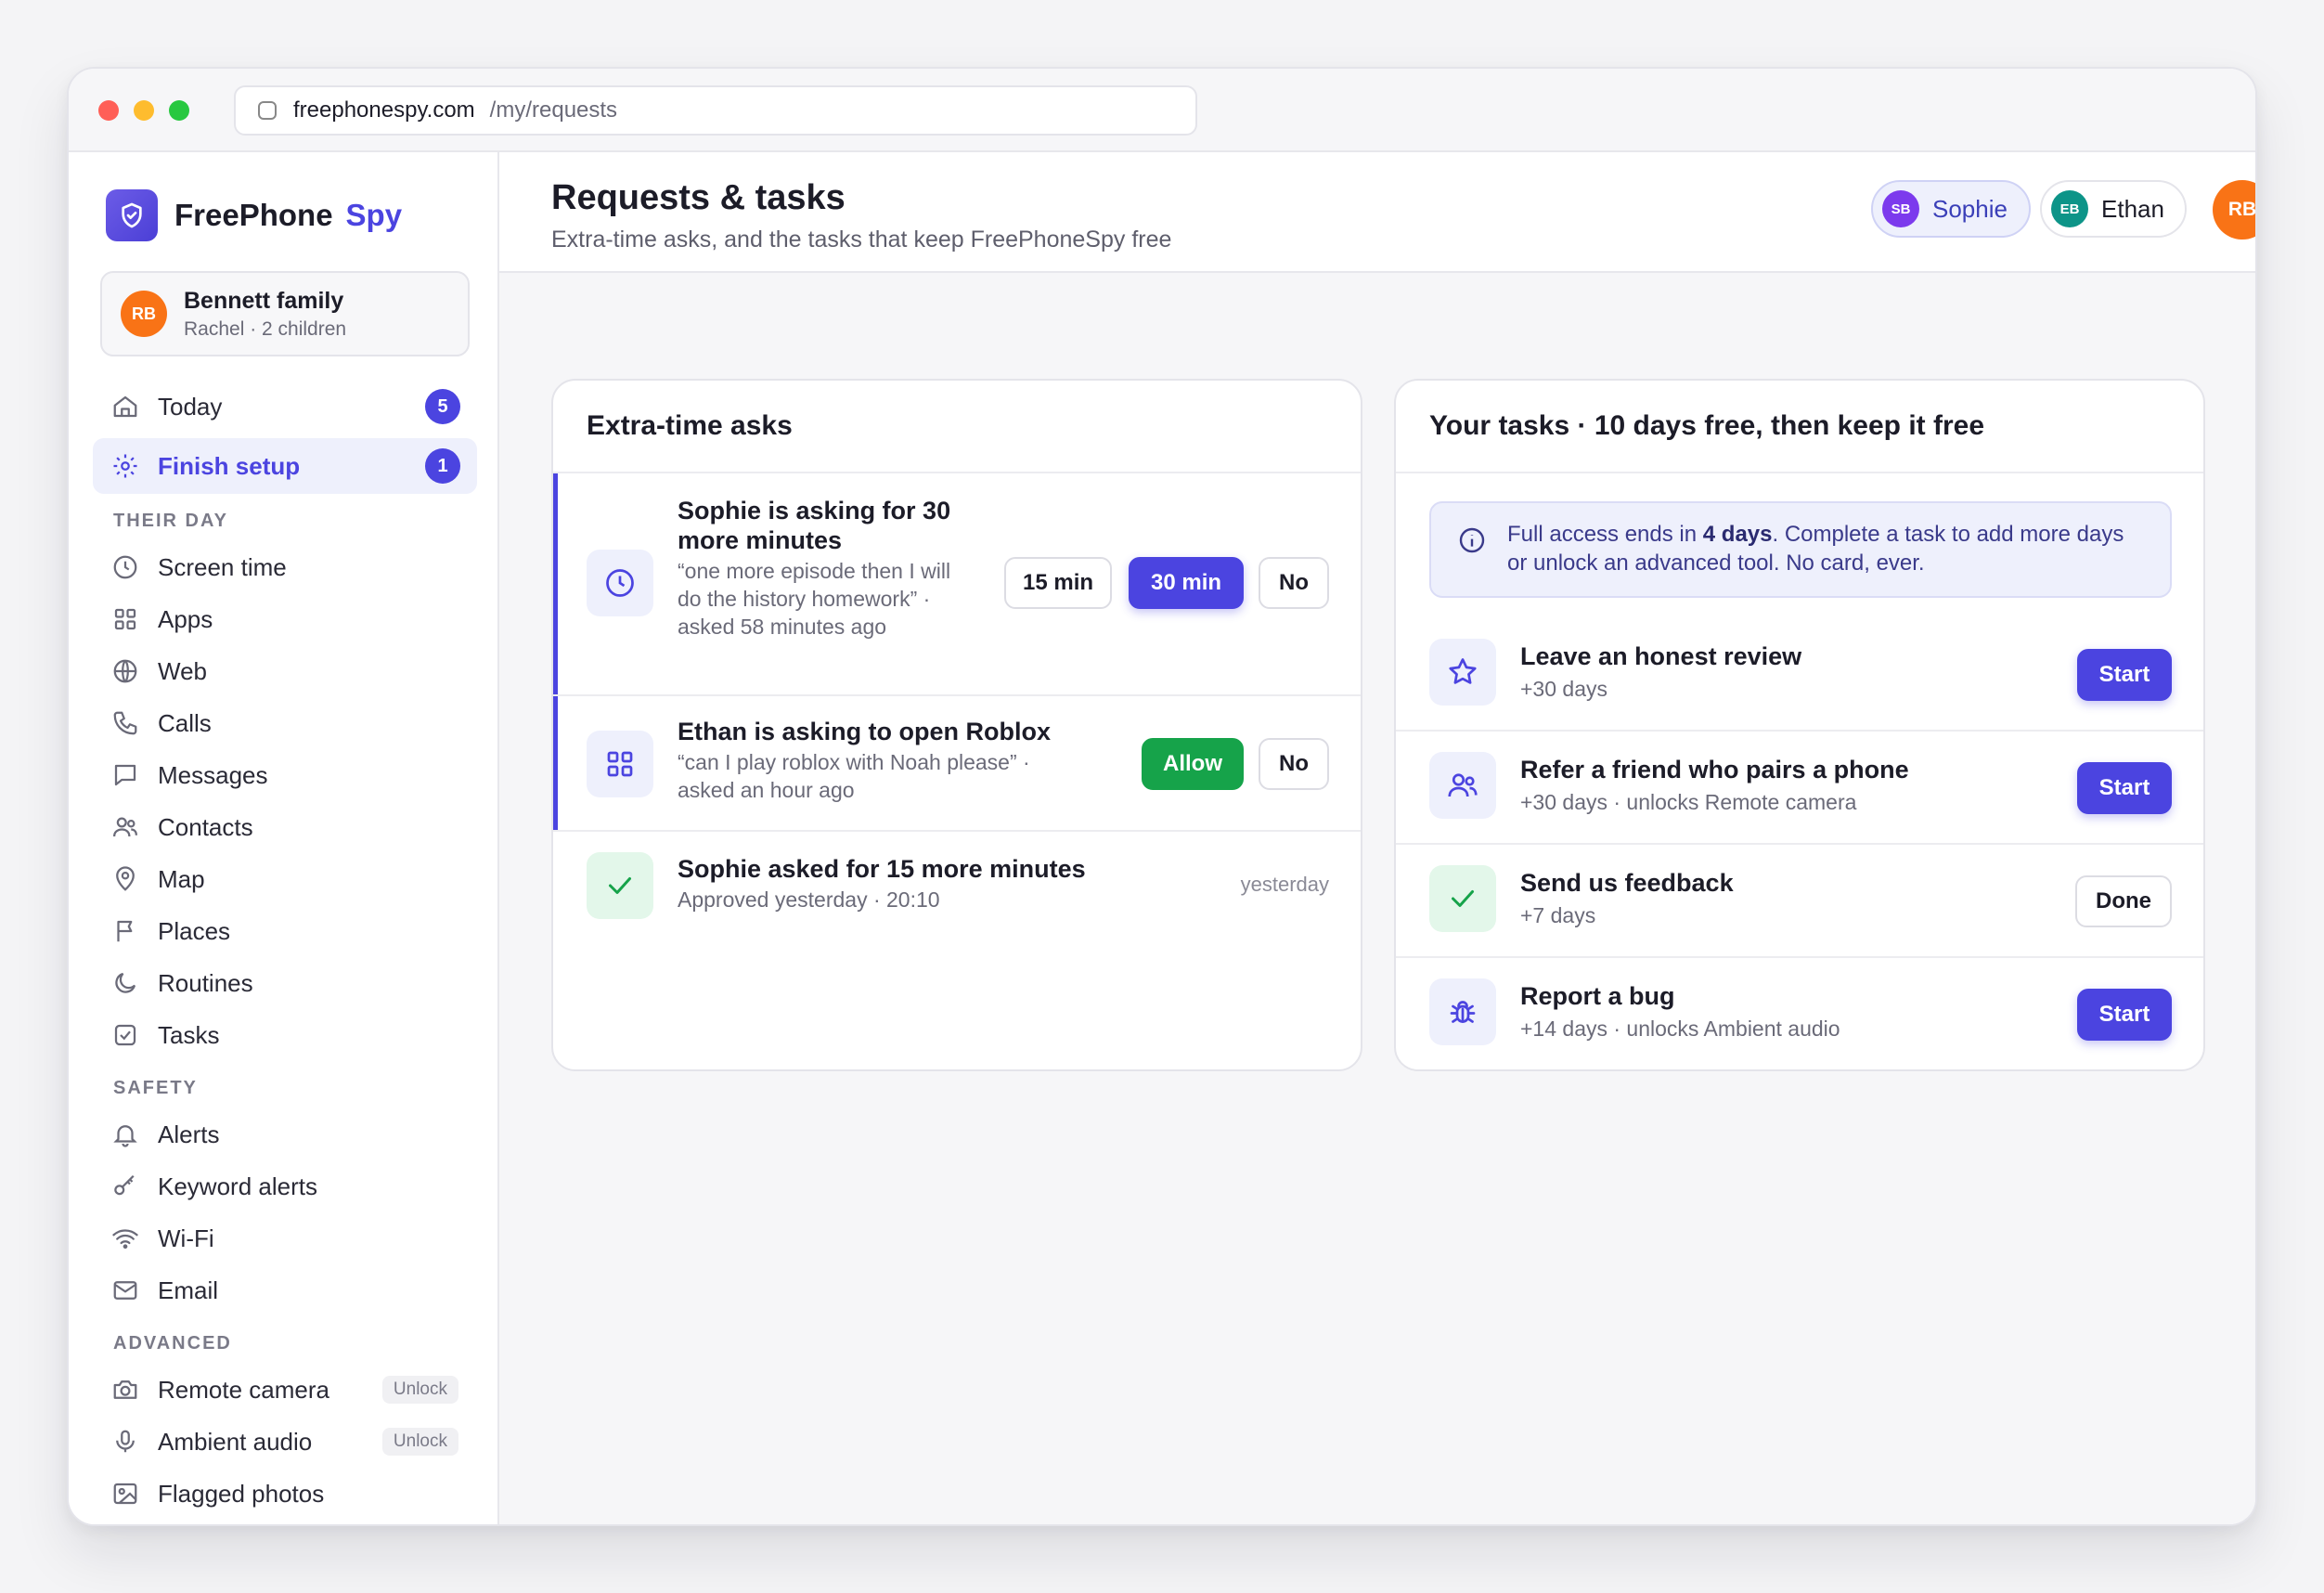 The height and width of the screenshot is (1593, 2324). What do you see at coordinates (285, 1134) in the screenshot?
I see `sidebar-item-alerts: Alerts` at bounding box center [285, 1134].